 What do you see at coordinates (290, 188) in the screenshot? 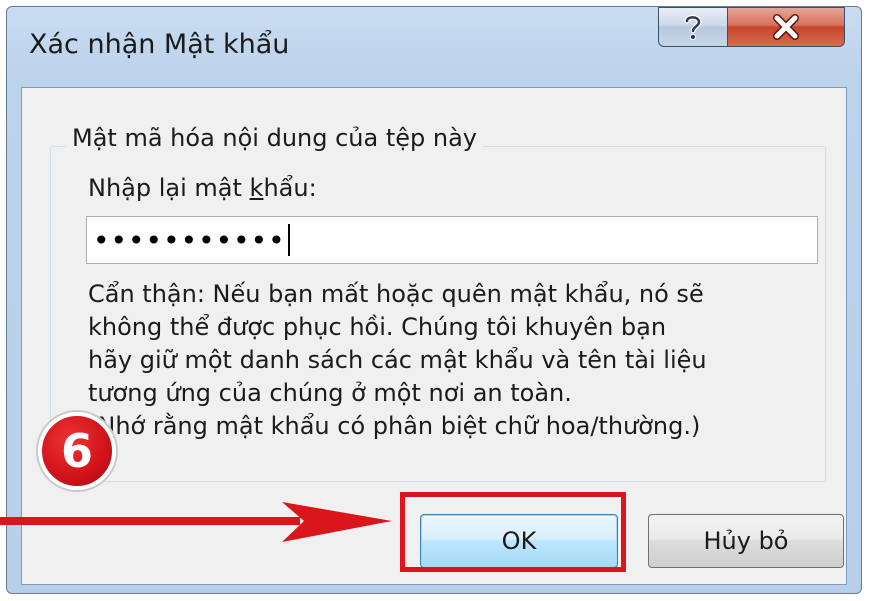
I see `label-text-after: hẩu:` at bounding box center [290, 188].